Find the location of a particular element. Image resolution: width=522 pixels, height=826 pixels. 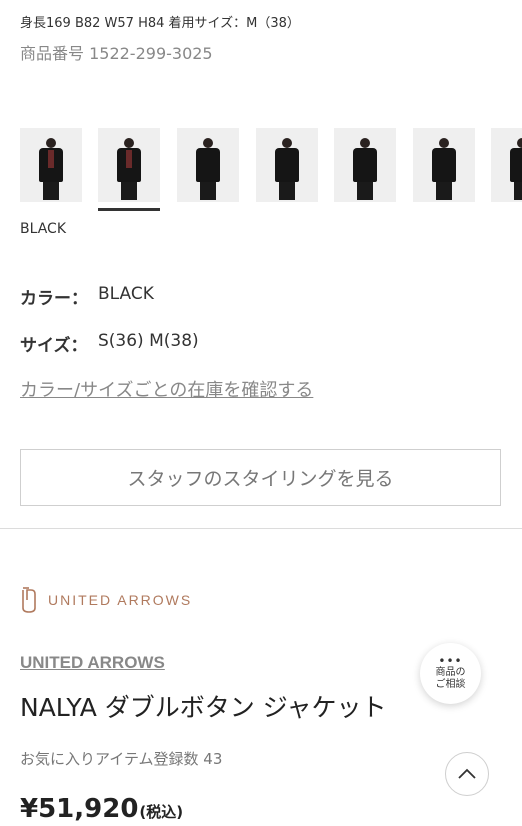

staff-styling-button: スタッフのスタイリングを見る is located at coordinates (260, 477).